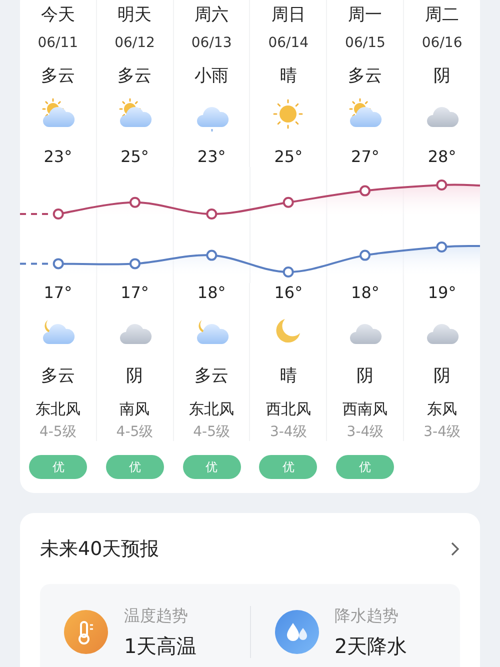 This screenshot has height=667, width=500. I want to click on day-name: 周日, so click(288, 15).